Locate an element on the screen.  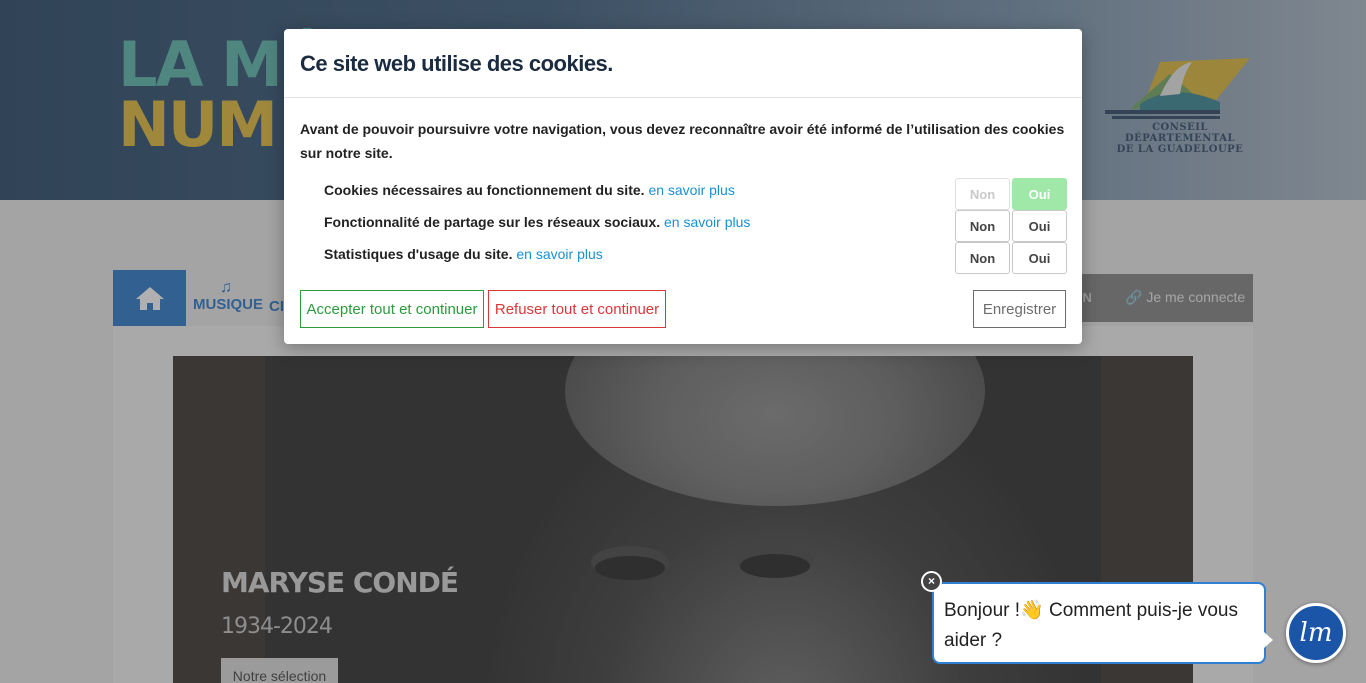
chat-greeting-bubble: Bonjour !👋 Comment puis-je vous aider ? is located at coordinates (1099, 623).